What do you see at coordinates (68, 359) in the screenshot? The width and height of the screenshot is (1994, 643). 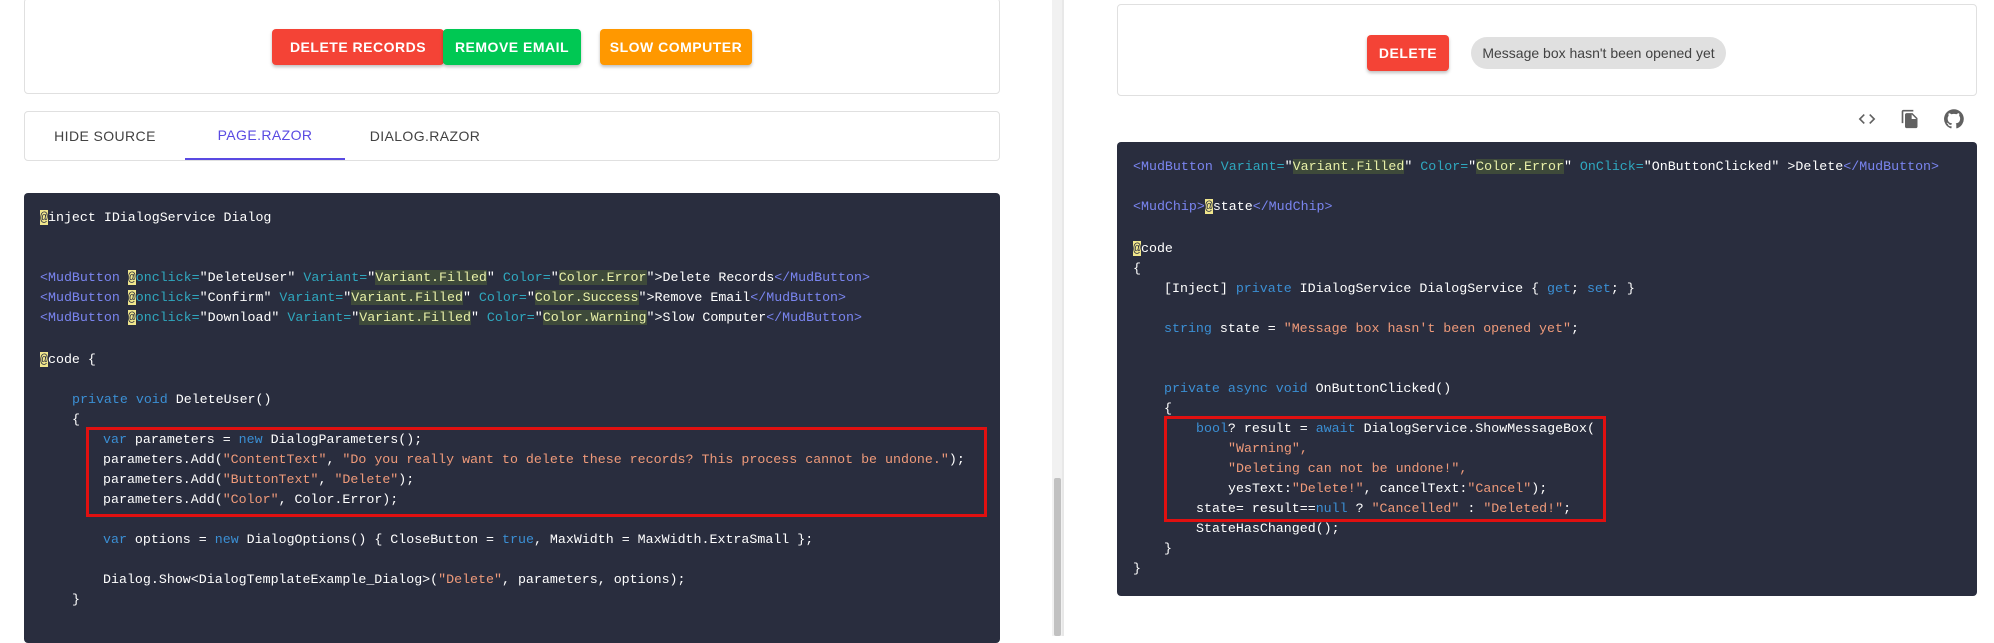 I see `code-line-code-open: @code {` at bounding box center [68, 359].